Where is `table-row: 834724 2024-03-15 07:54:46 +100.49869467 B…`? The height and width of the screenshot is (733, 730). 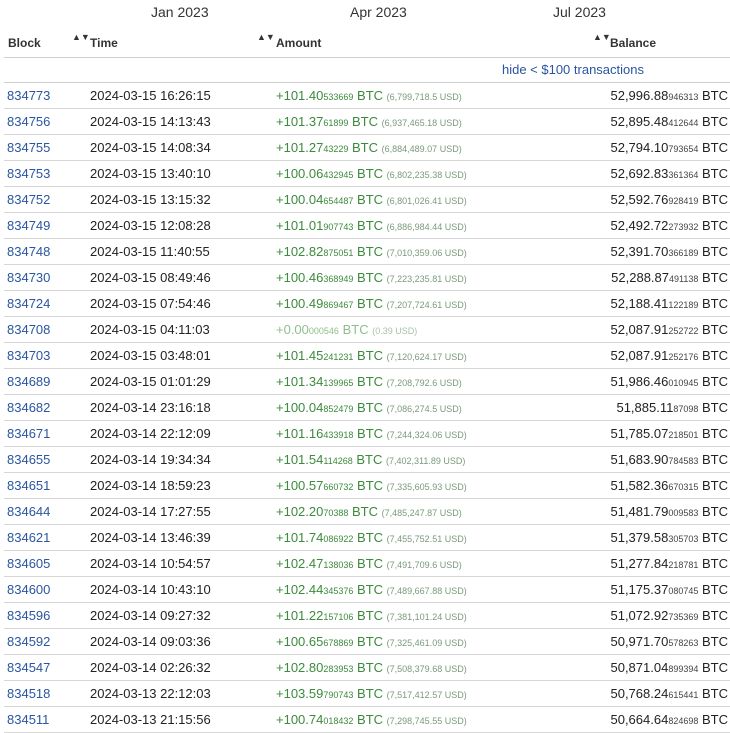 table-row: 834724 2024-03-15 07:54:46 +100.49869467 B… is located at coordinates (367, 304).